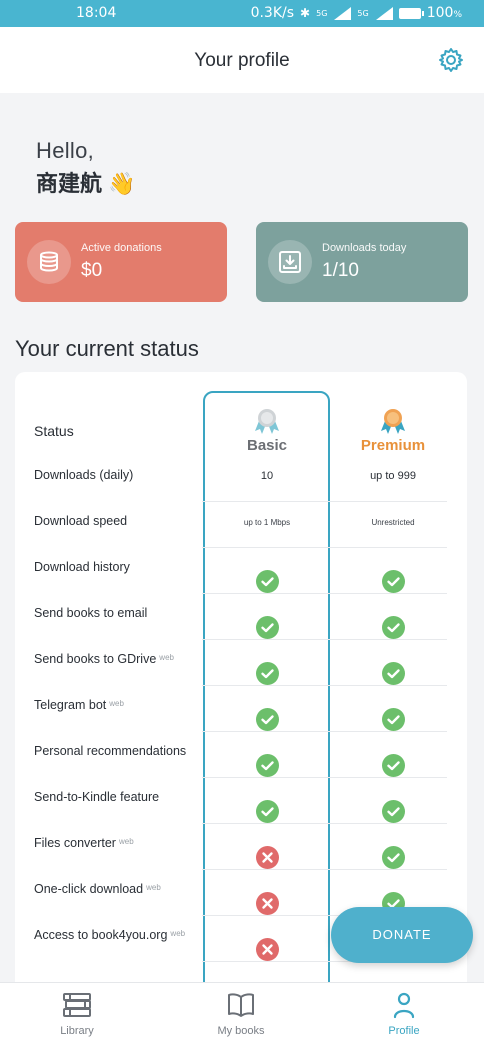 This screenshot has width=484, height=1045. What do you see at coordinates (49, 262) in the screenshot?
I see `coins-icon` at bounding box center [49, 262].